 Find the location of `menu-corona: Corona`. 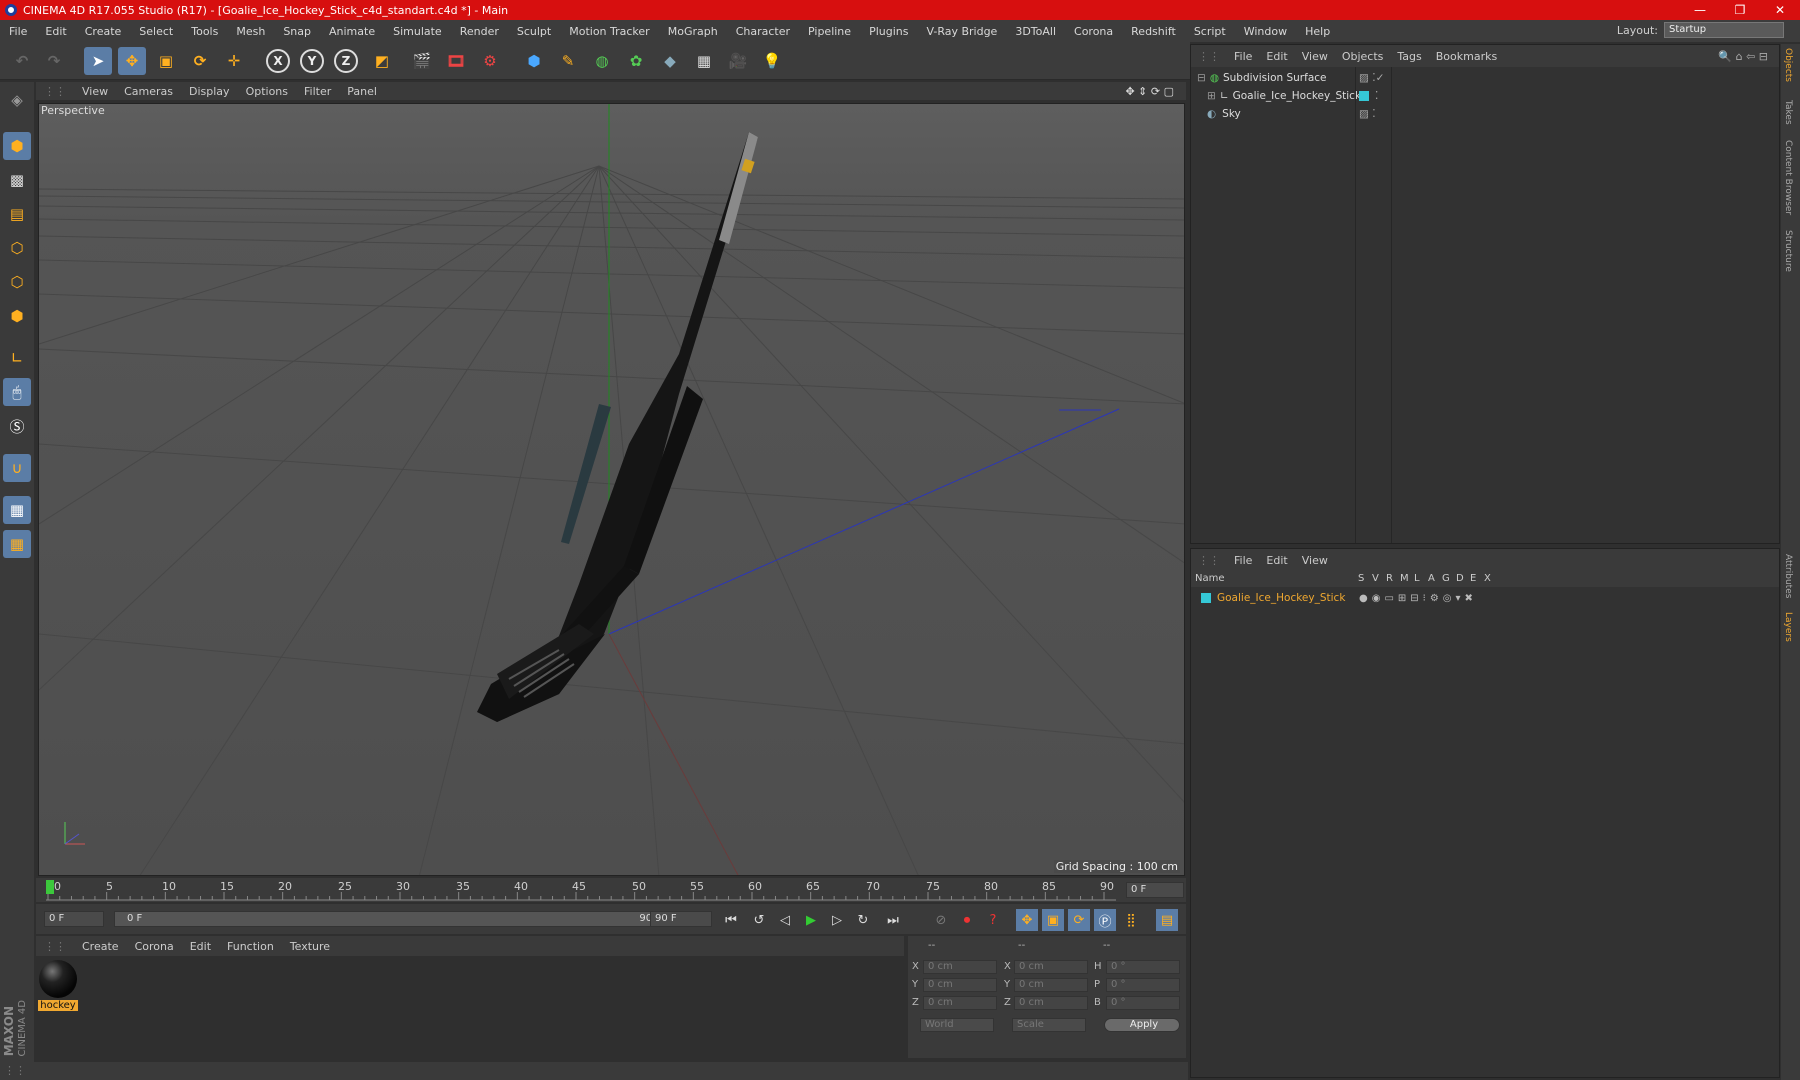

menu-corona: Corona is located at coordinates (1093, 31).